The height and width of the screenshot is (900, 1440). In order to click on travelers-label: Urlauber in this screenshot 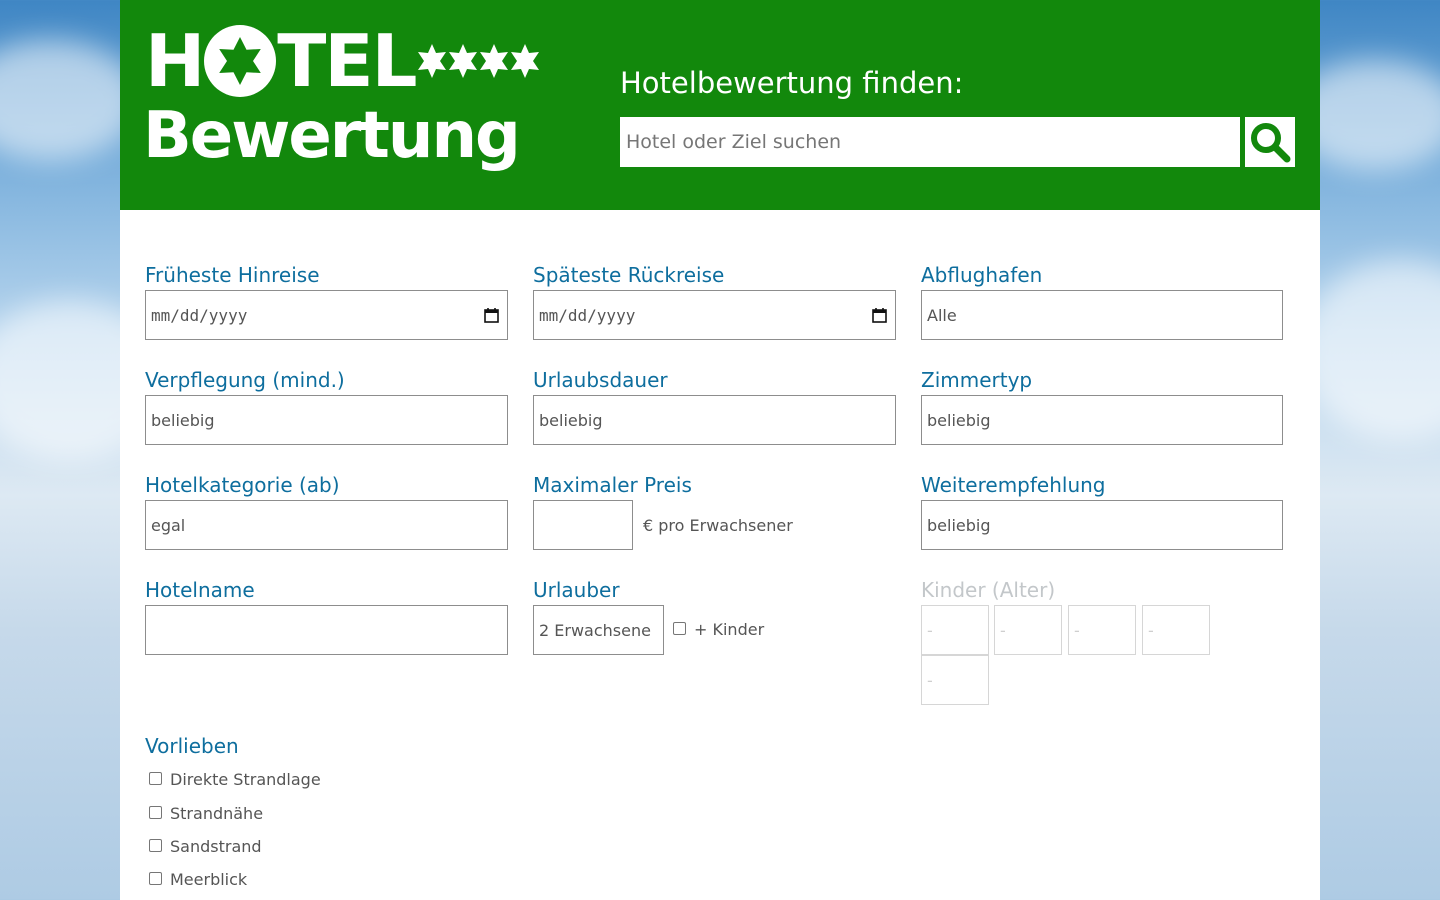, I will do `click(576, 590)`.